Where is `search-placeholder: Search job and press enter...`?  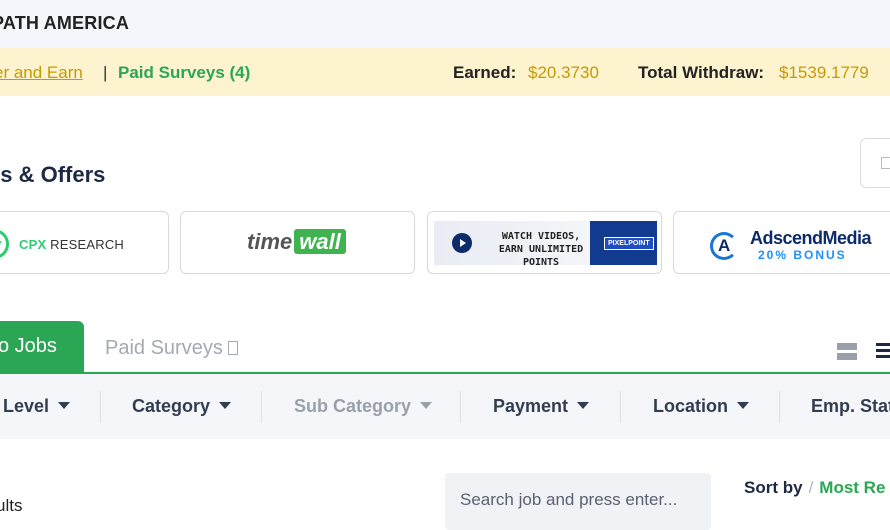
search-placeholder: Search job and press enter... is located at coordinates (569, 499).